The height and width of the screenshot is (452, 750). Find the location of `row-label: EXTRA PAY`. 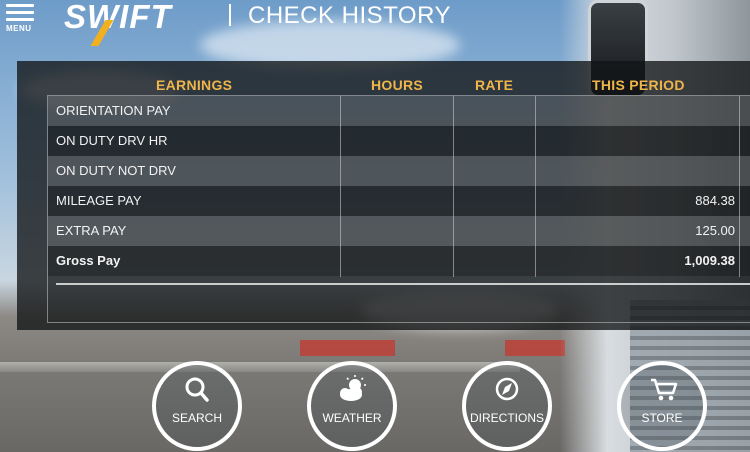

row-label: EXTRA PAY is located at coordinates (91, 230).